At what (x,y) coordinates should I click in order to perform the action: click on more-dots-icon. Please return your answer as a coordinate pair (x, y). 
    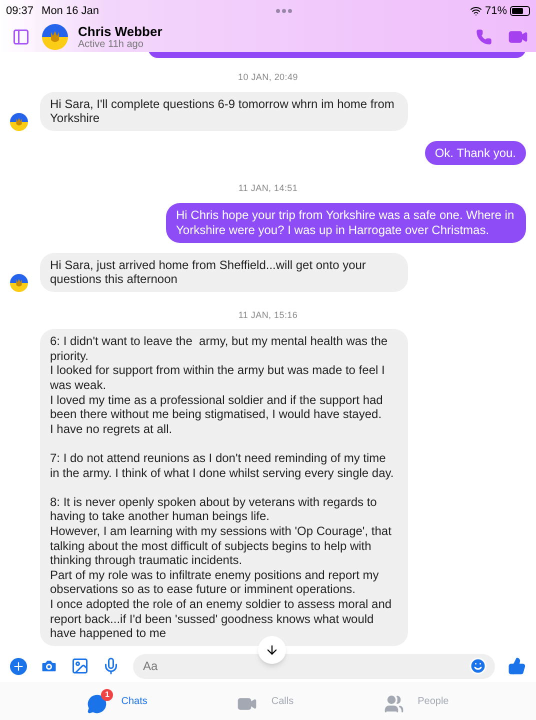
    Looking at the image, I should click on (284, 11).